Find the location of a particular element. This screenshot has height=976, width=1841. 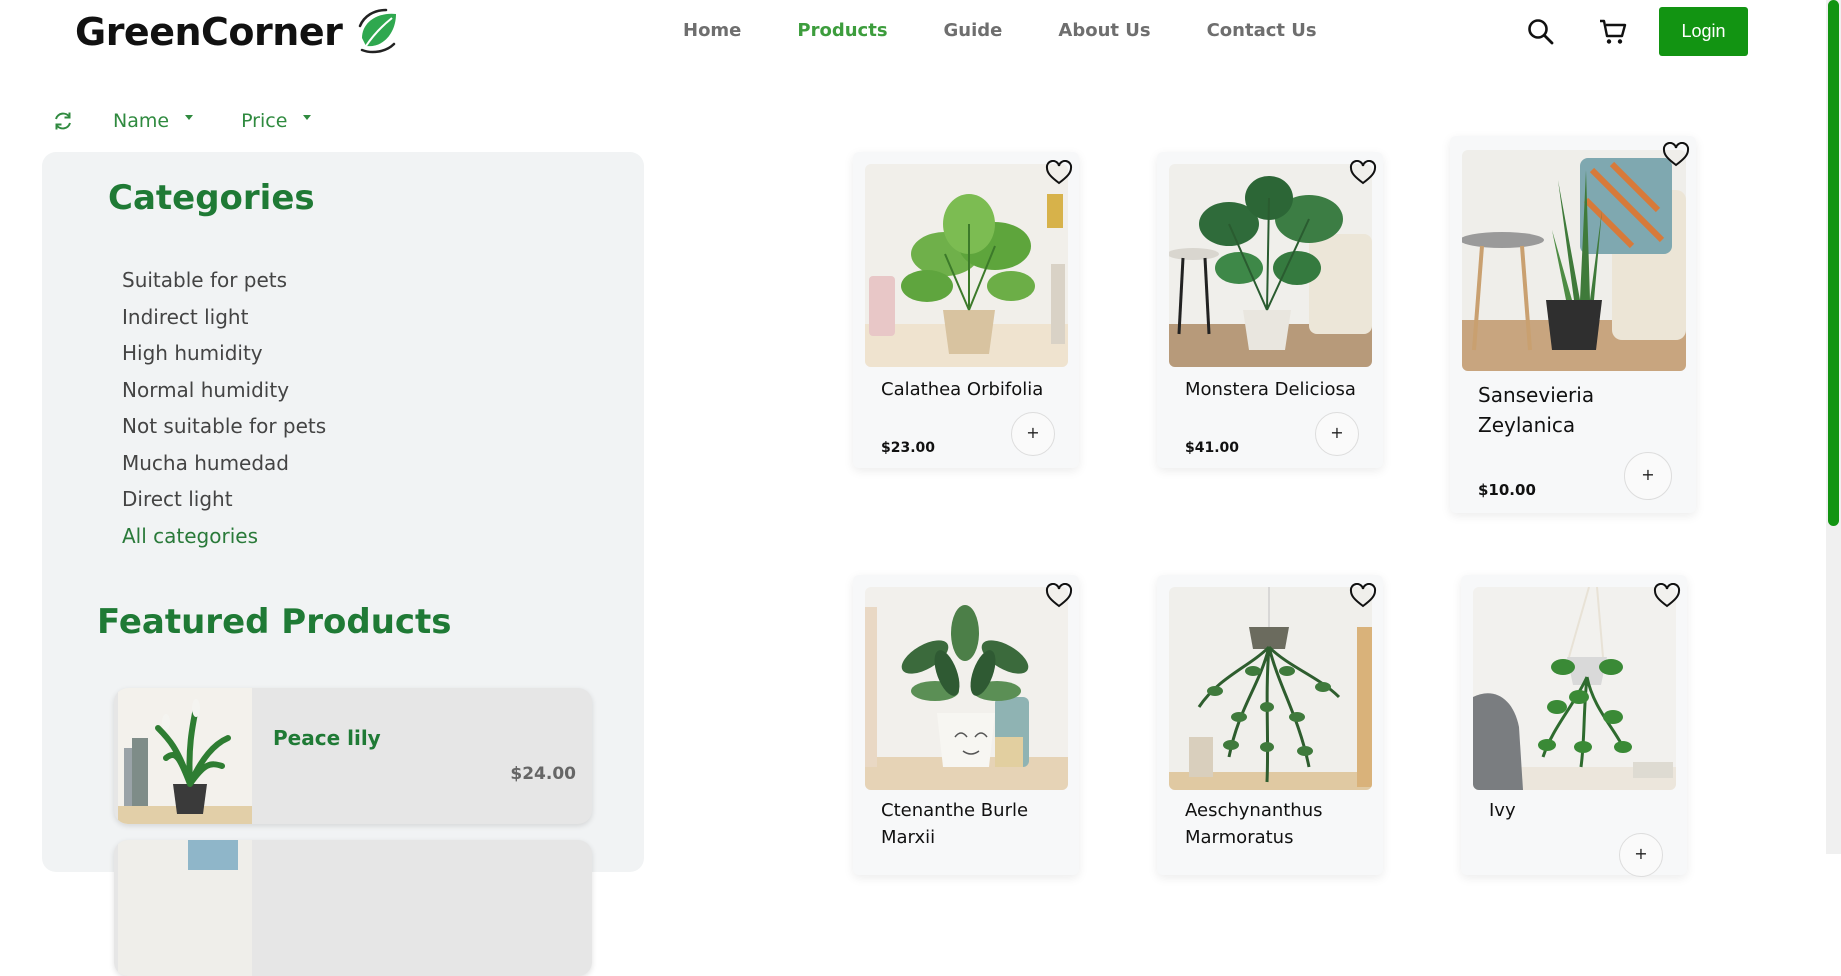

scrollbar-thumb is located at coordinates (1833, 263).